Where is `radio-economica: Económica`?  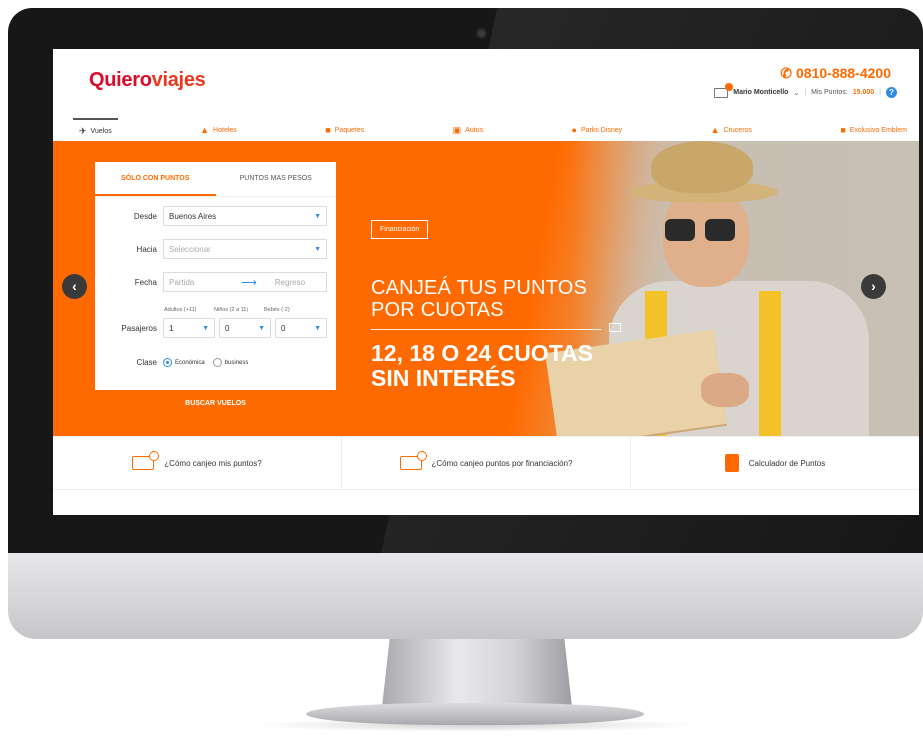
radio-economica: Económica is located at coordinates (184, 362).